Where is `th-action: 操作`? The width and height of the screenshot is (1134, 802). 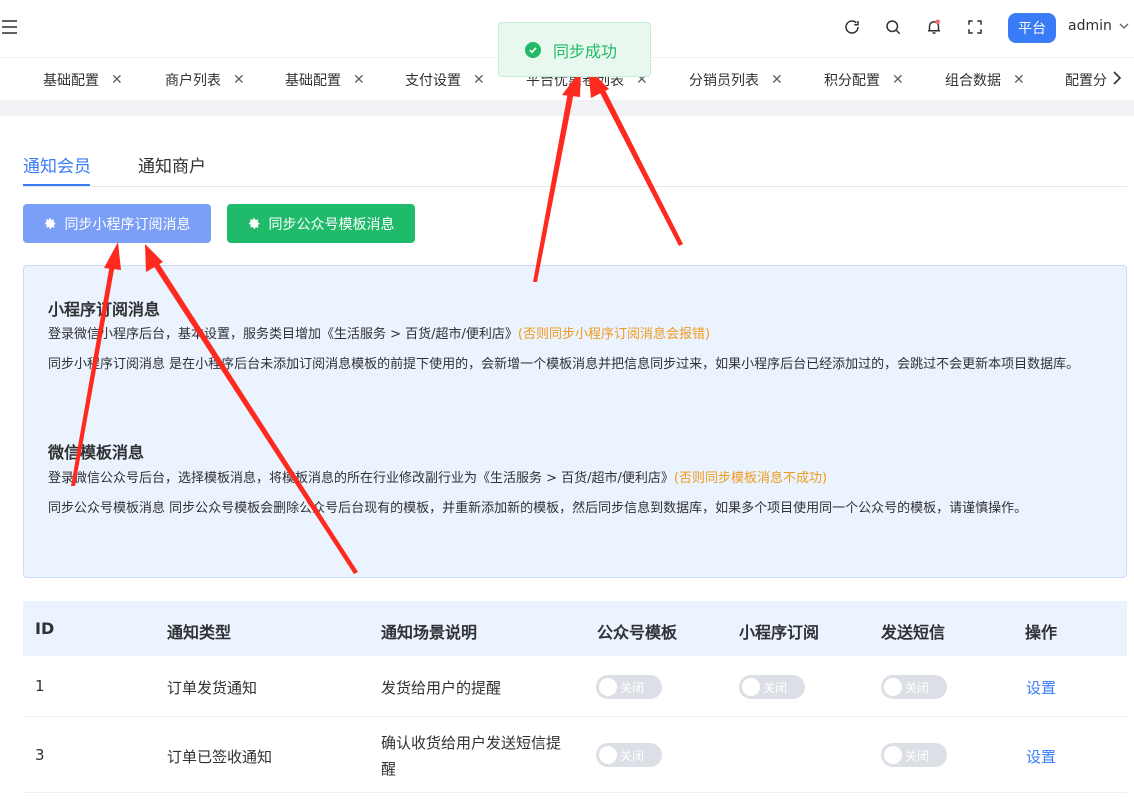
th-action: 操作 is located at coordinates (1041, 632).